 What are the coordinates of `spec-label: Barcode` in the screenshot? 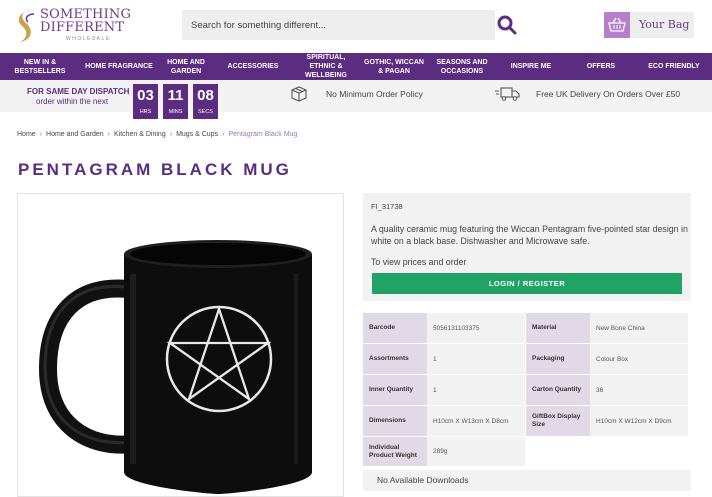 It's located at (395, 328).